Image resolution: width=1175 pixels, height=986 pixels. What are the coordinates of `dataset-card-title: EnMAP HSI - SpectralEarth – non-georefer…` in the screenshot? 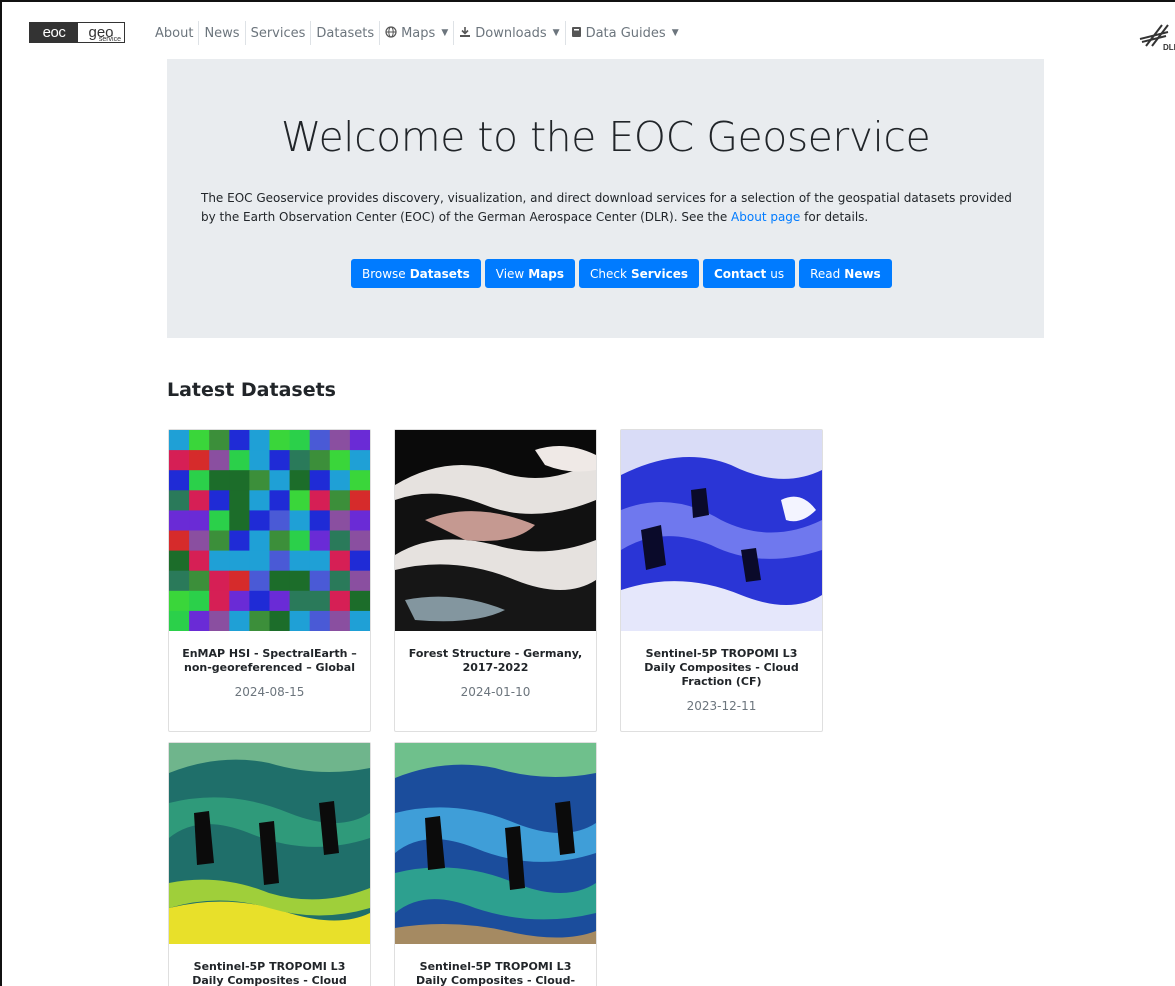 It's located at (269, 661).